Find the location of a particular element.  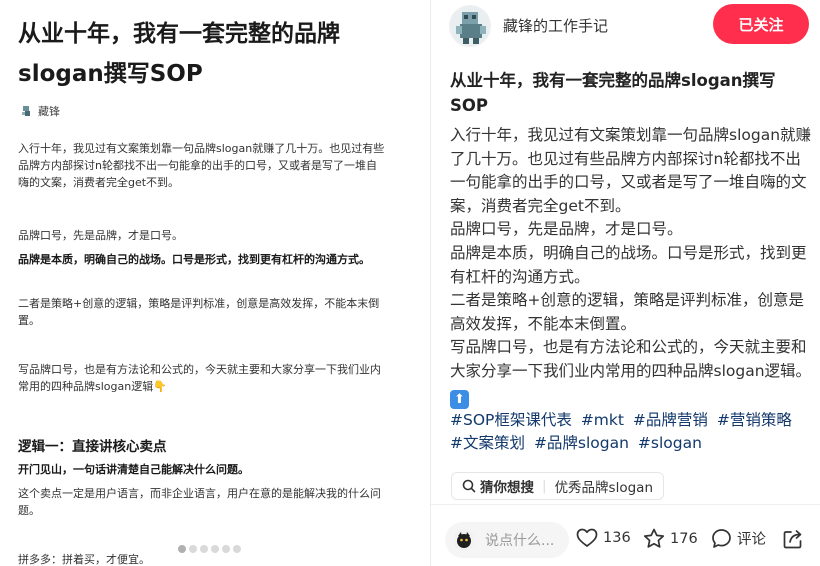

content-paragraph: 品牌是本质，明确自己的战场。口号是形式，找到更有杠杆的沟通方式。 is located at coordinates (628, 264).